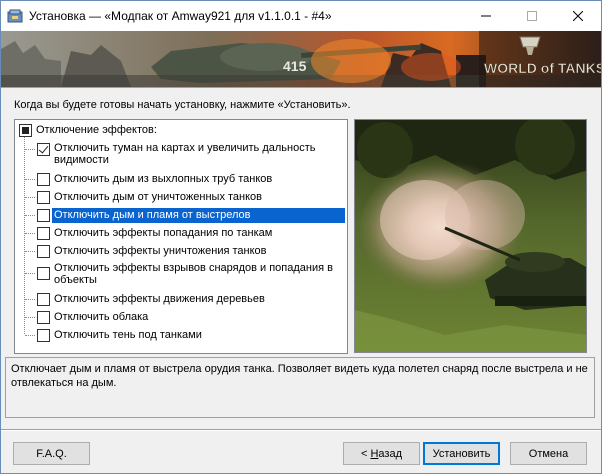  Describe the element at coordinates (365, 453) in the screenshot. I see `back-button-prefix: <` at that location.